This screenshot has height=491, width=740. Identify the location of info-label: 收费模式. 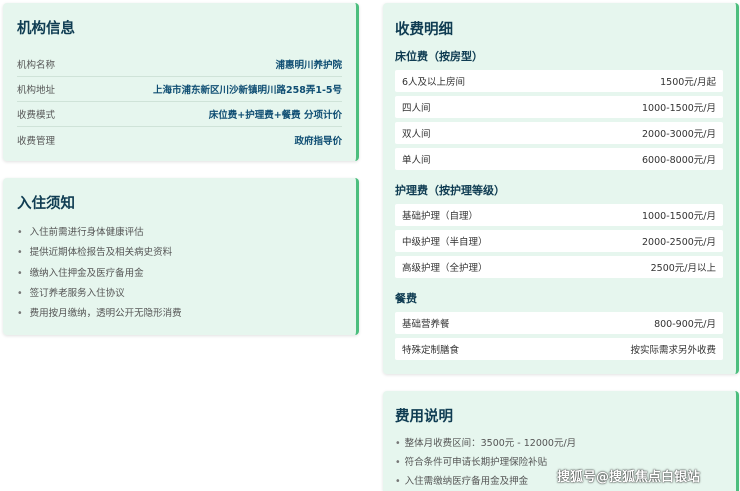
(36, 115).